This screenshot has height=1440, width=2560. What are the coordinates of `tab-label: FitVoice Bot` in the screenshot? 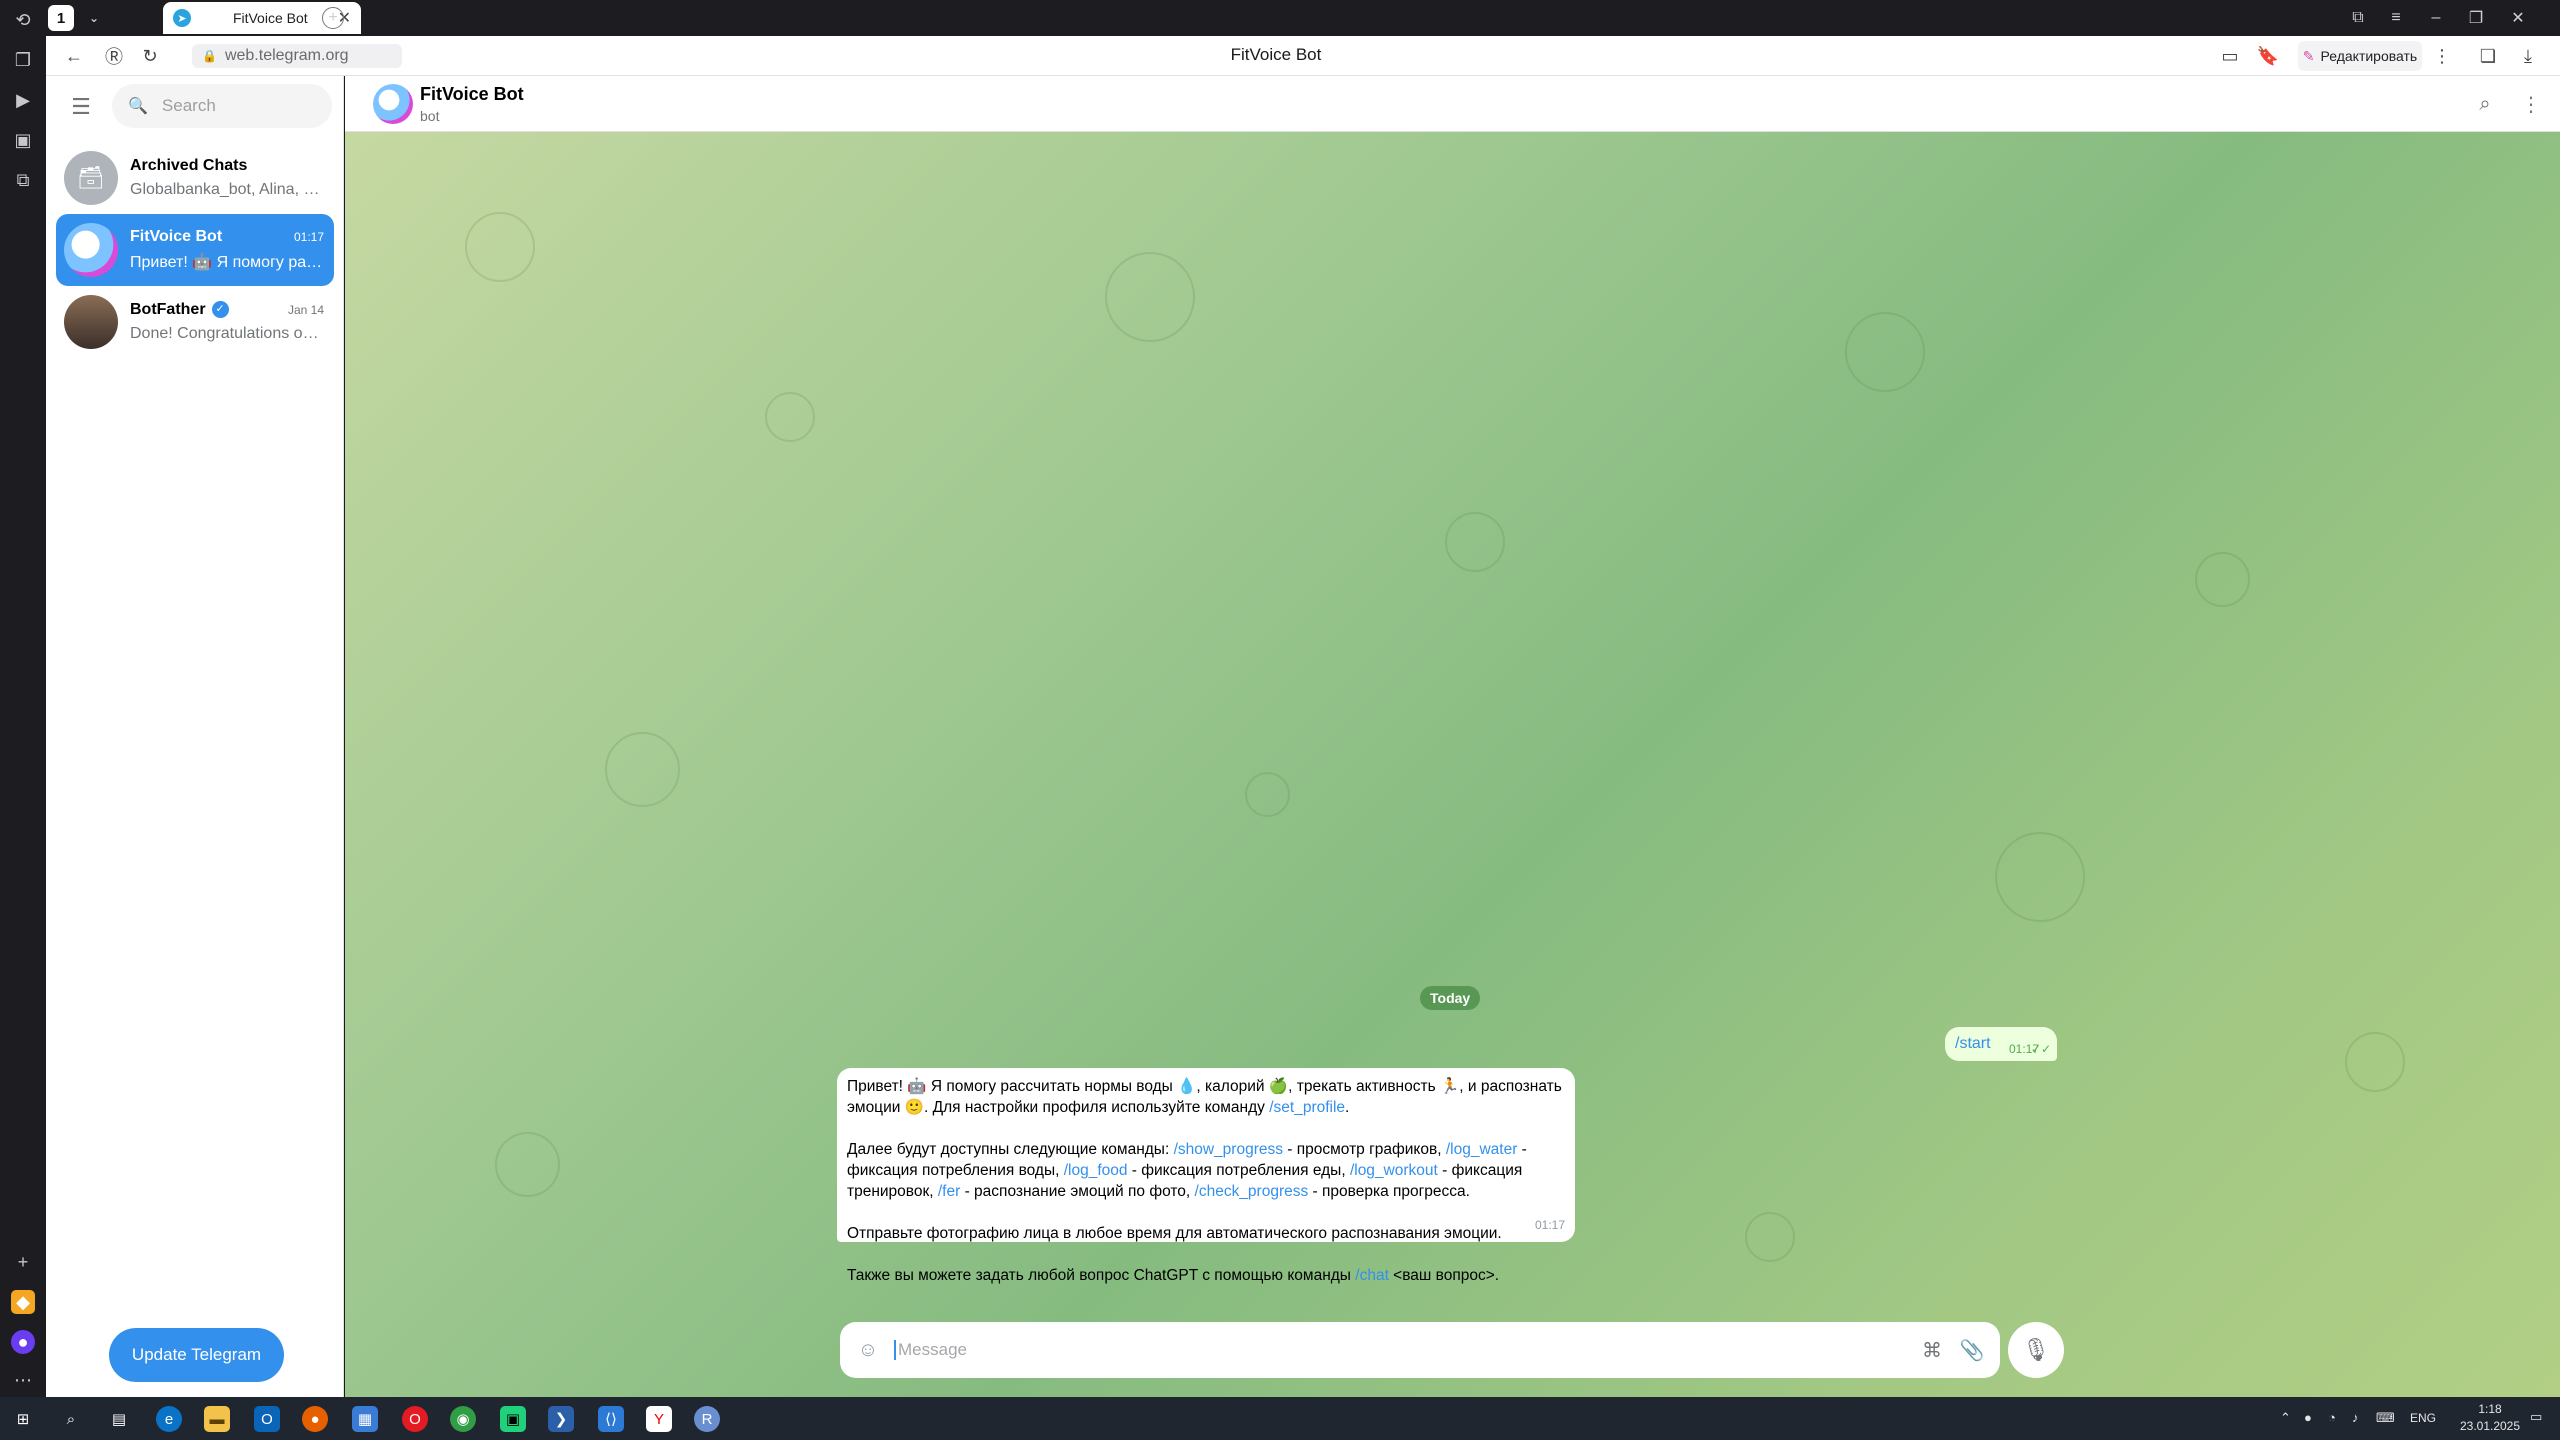 It's located at (270, 18).